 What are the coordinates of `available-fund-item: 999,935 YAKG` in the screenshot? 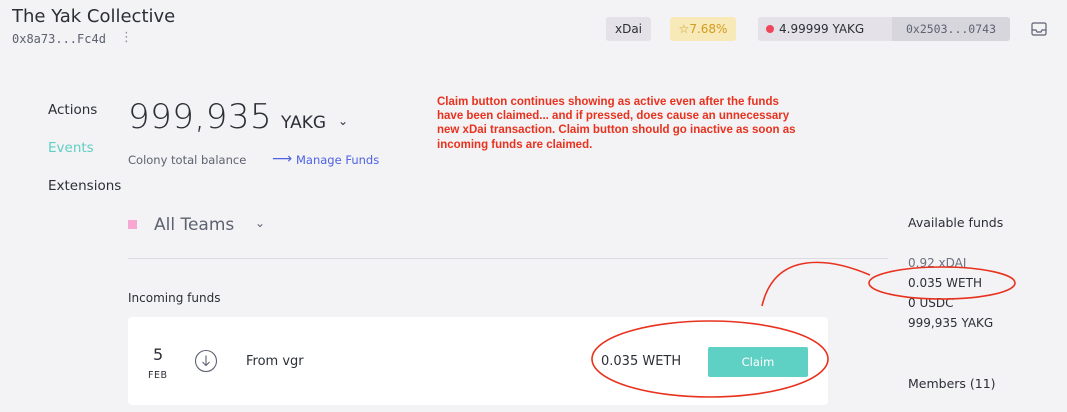 It's located at (951, 323).